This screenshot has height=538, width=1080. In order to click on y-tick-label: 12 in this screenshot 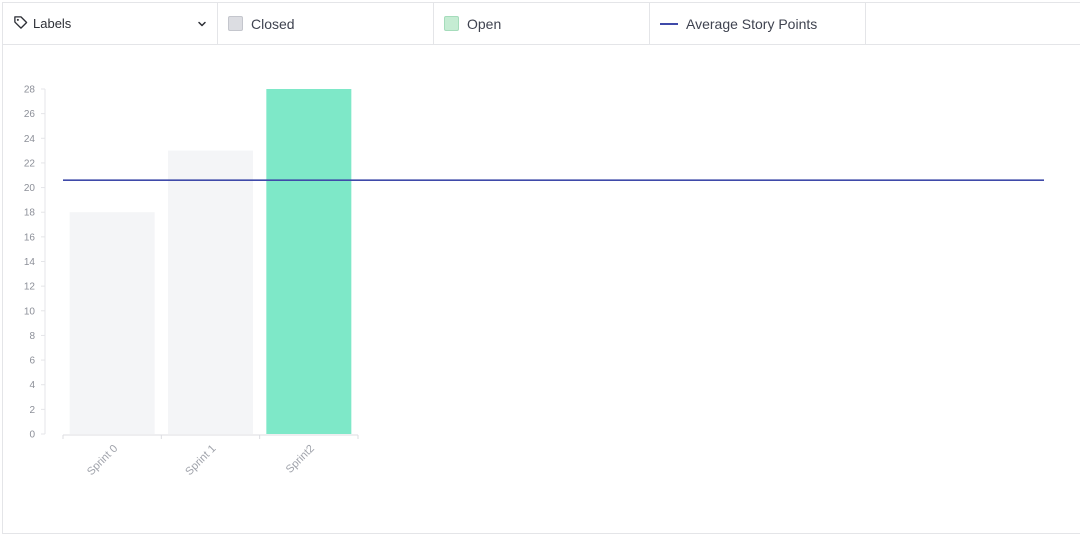, I will do `click(30, 287)`.